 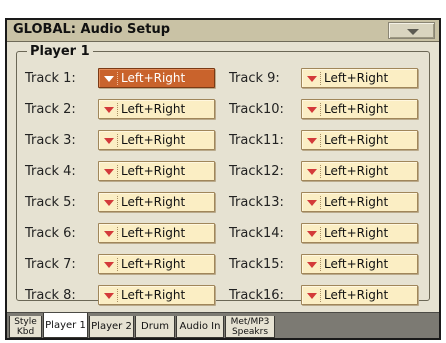 I want to click on tab-style-kbd-line2: Kbd, so click(x=25, y=332).